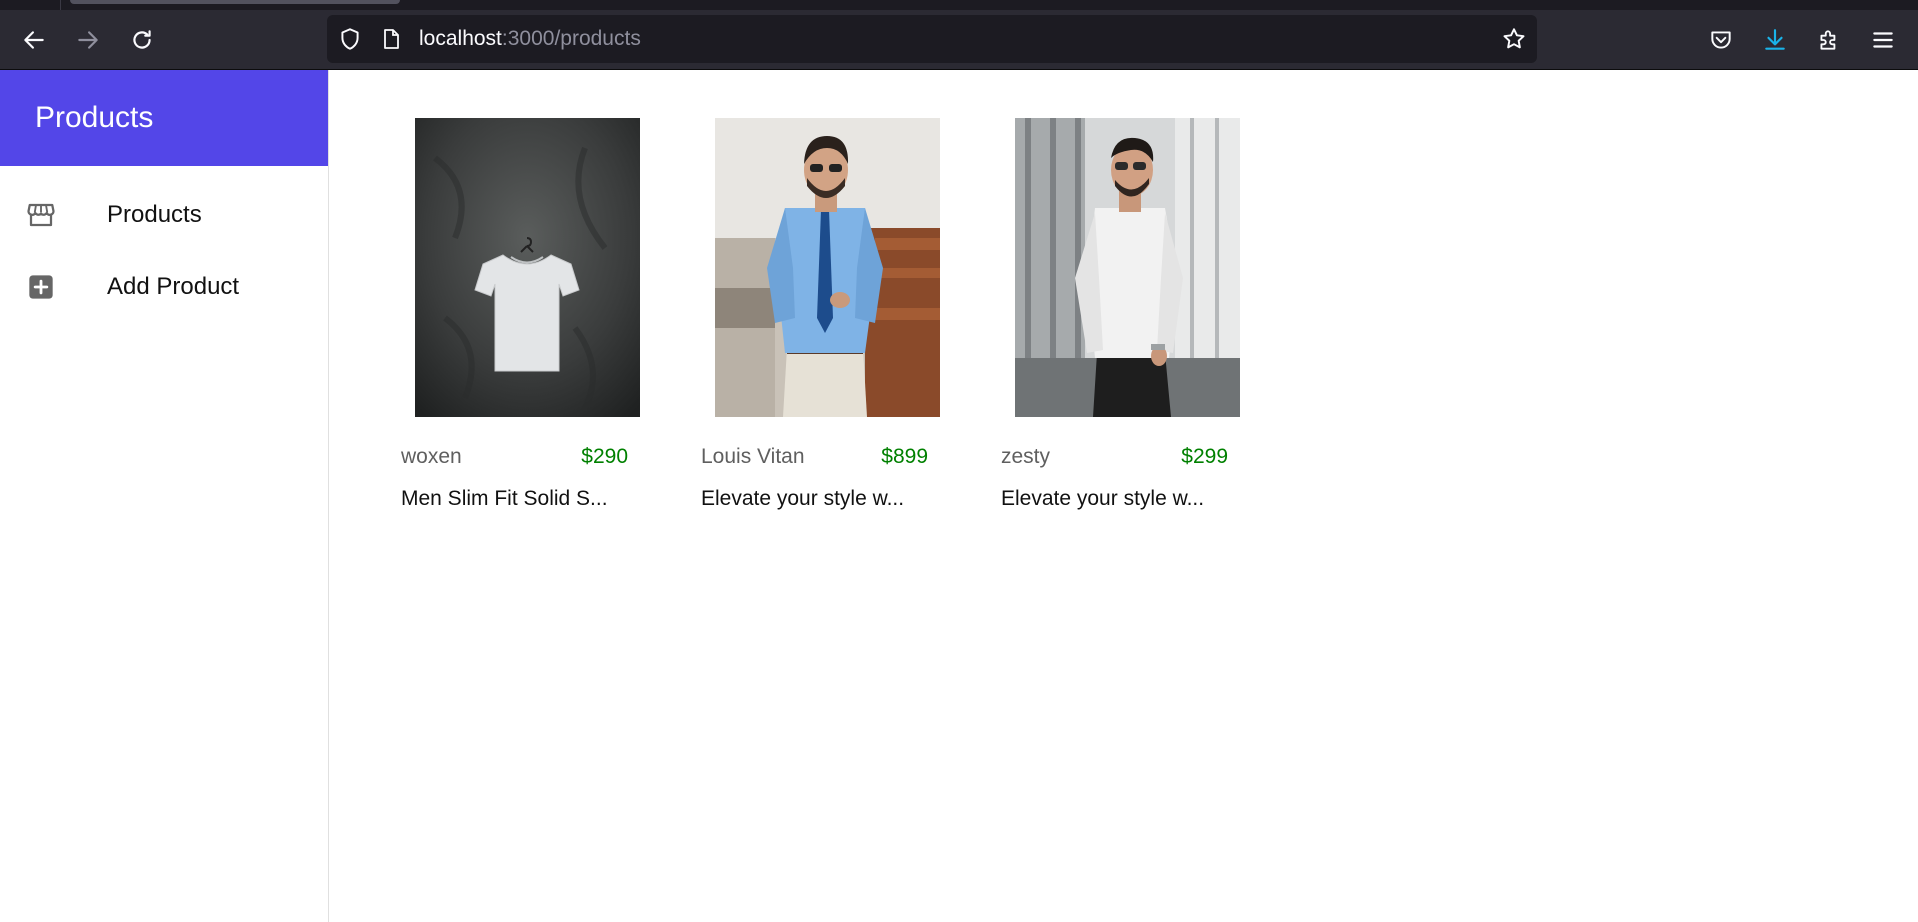 The height and width of the screenshot is (922, 1918). What do you see at coordinates (41, 287) in the screenshot?
I see `plus-square-icon` at bounding box center [41, 287].